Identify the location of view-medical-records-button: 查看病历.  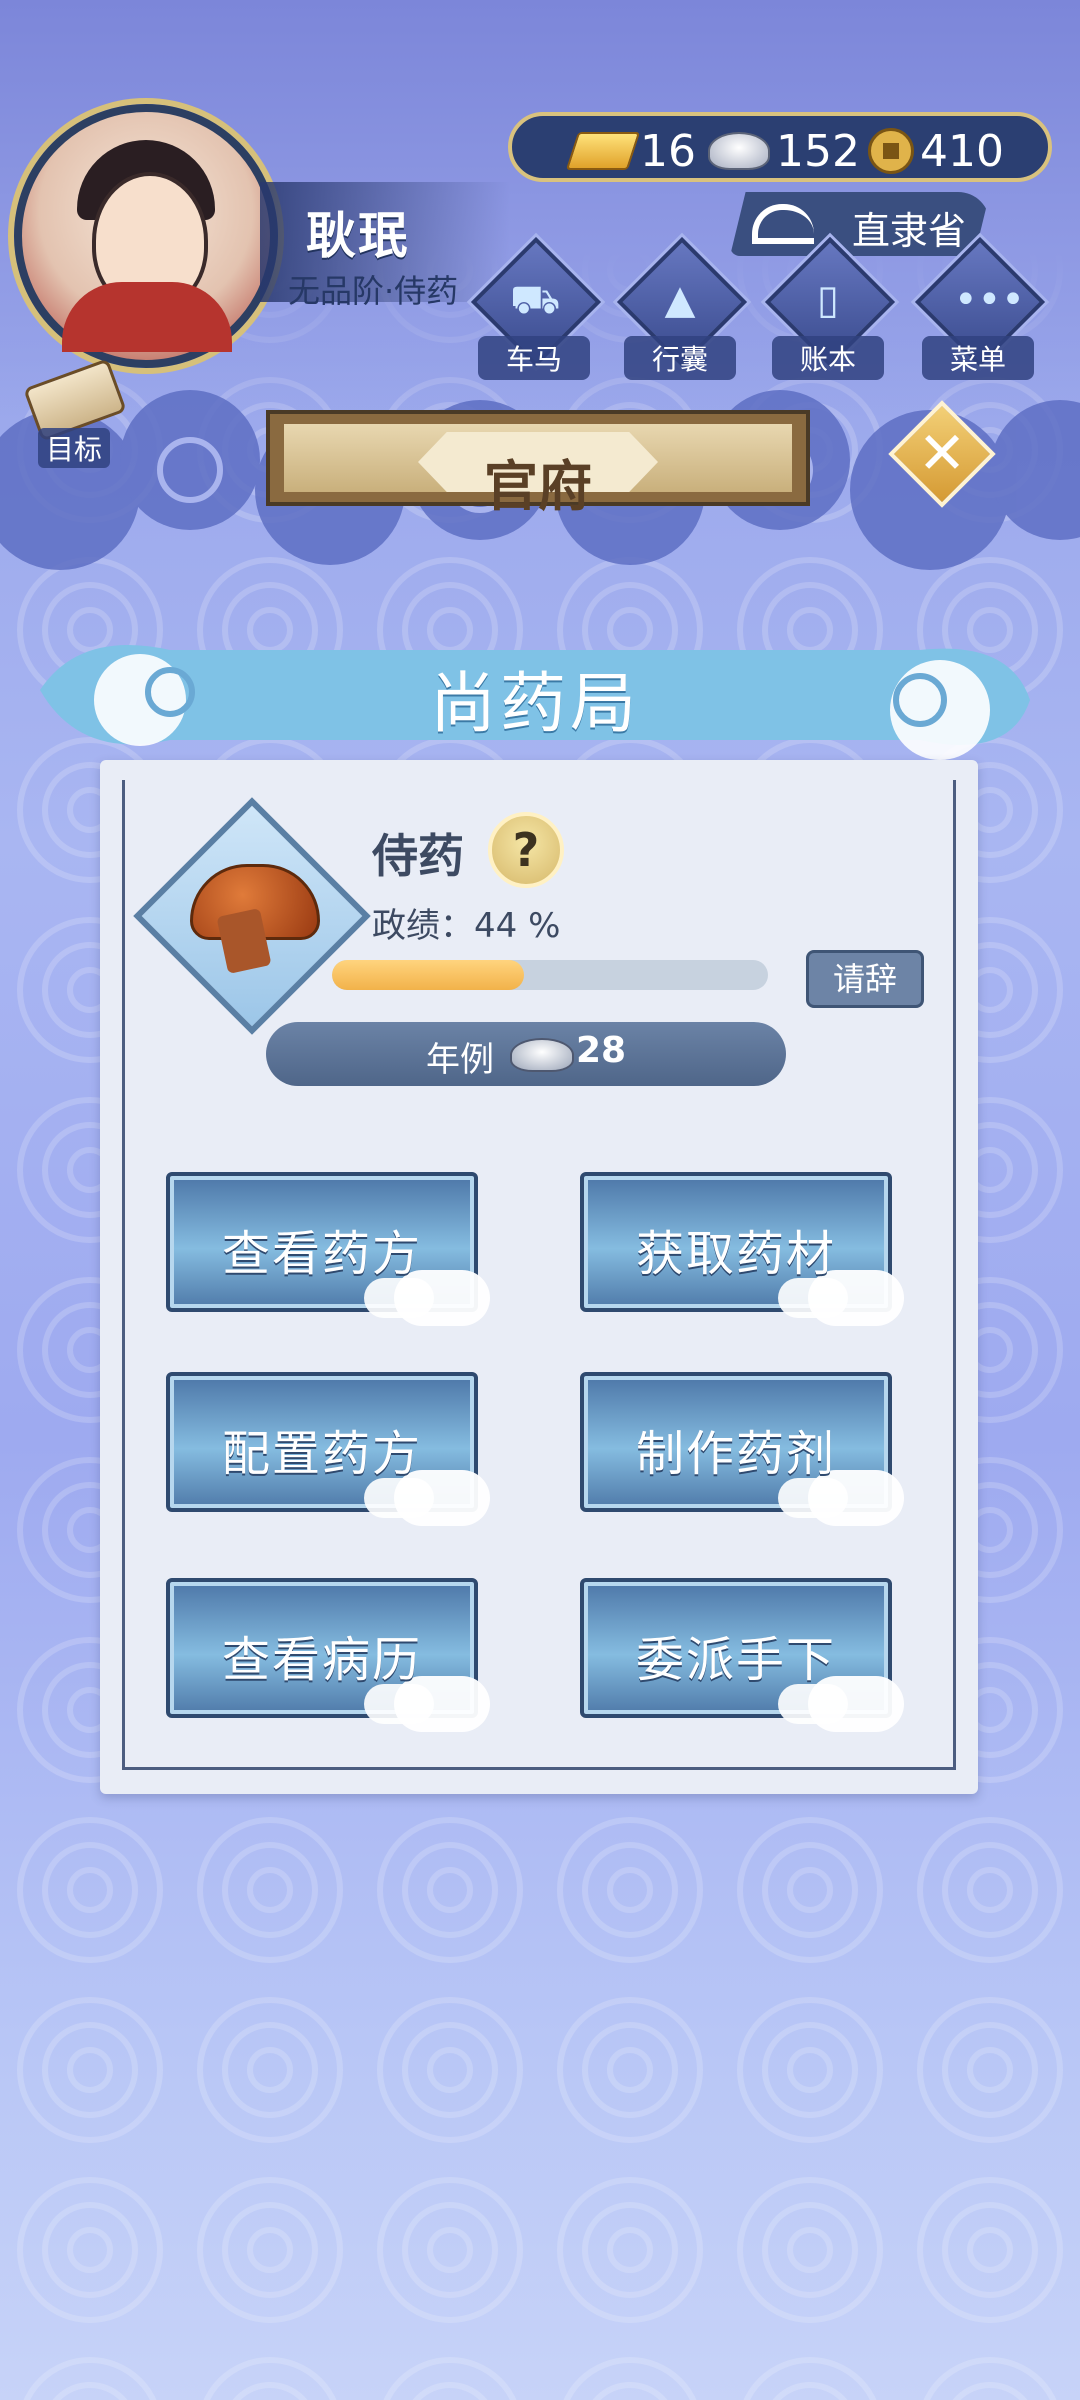
(328, 1655).